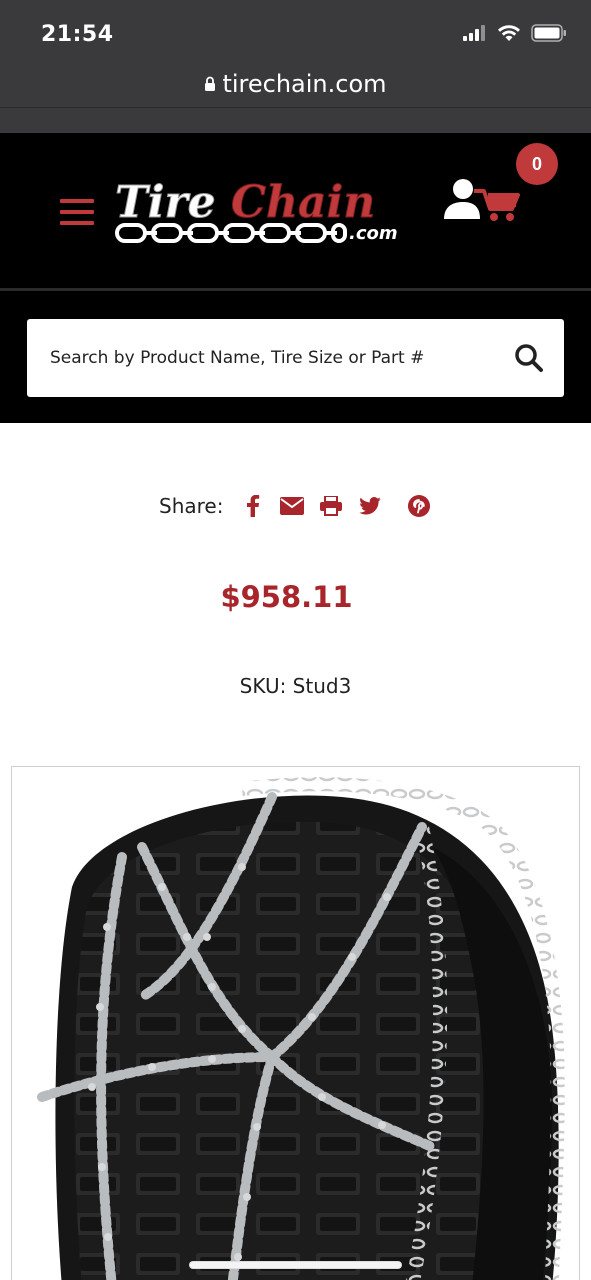 The height and width of the screenshot is (1280, 591). I want to click on wifi-icon, so click(509, 33).